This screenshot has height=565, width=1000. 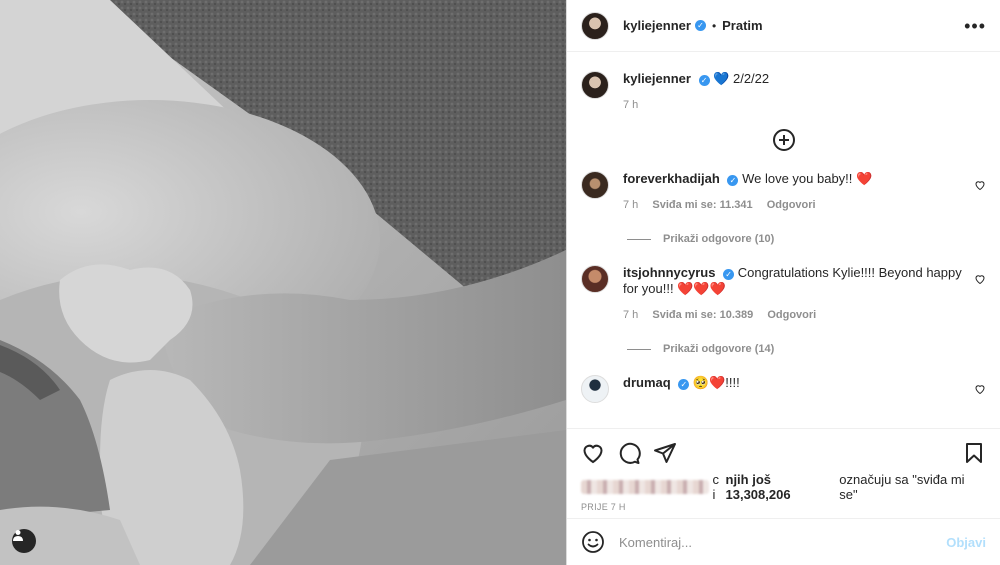 I want to click on comment-composer: Objavi, so click(x=783, y=541).